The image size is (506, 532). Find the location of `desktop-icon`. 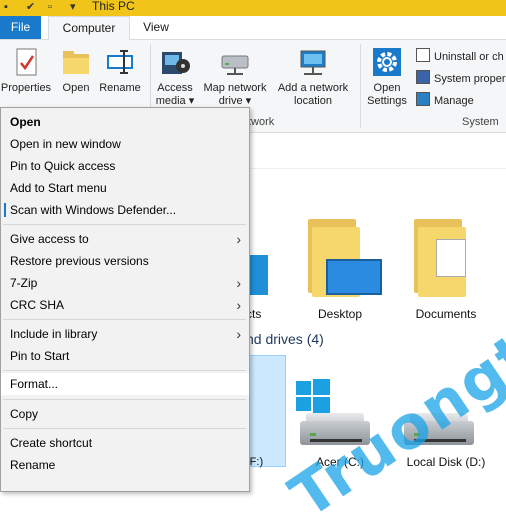

desktop-icon is located at coordinates (354, 277).